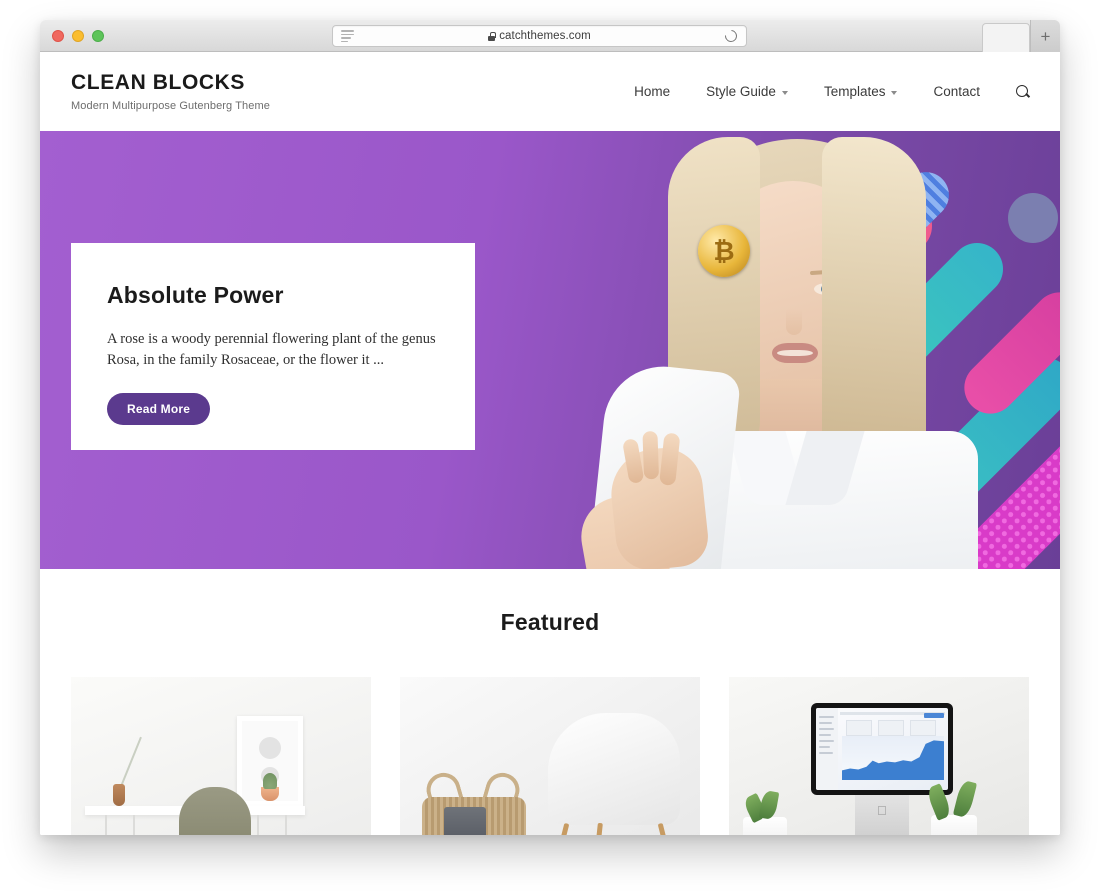  Describe the element at coordinates (658, 499) in the screenshot. I see `hand` at that location.